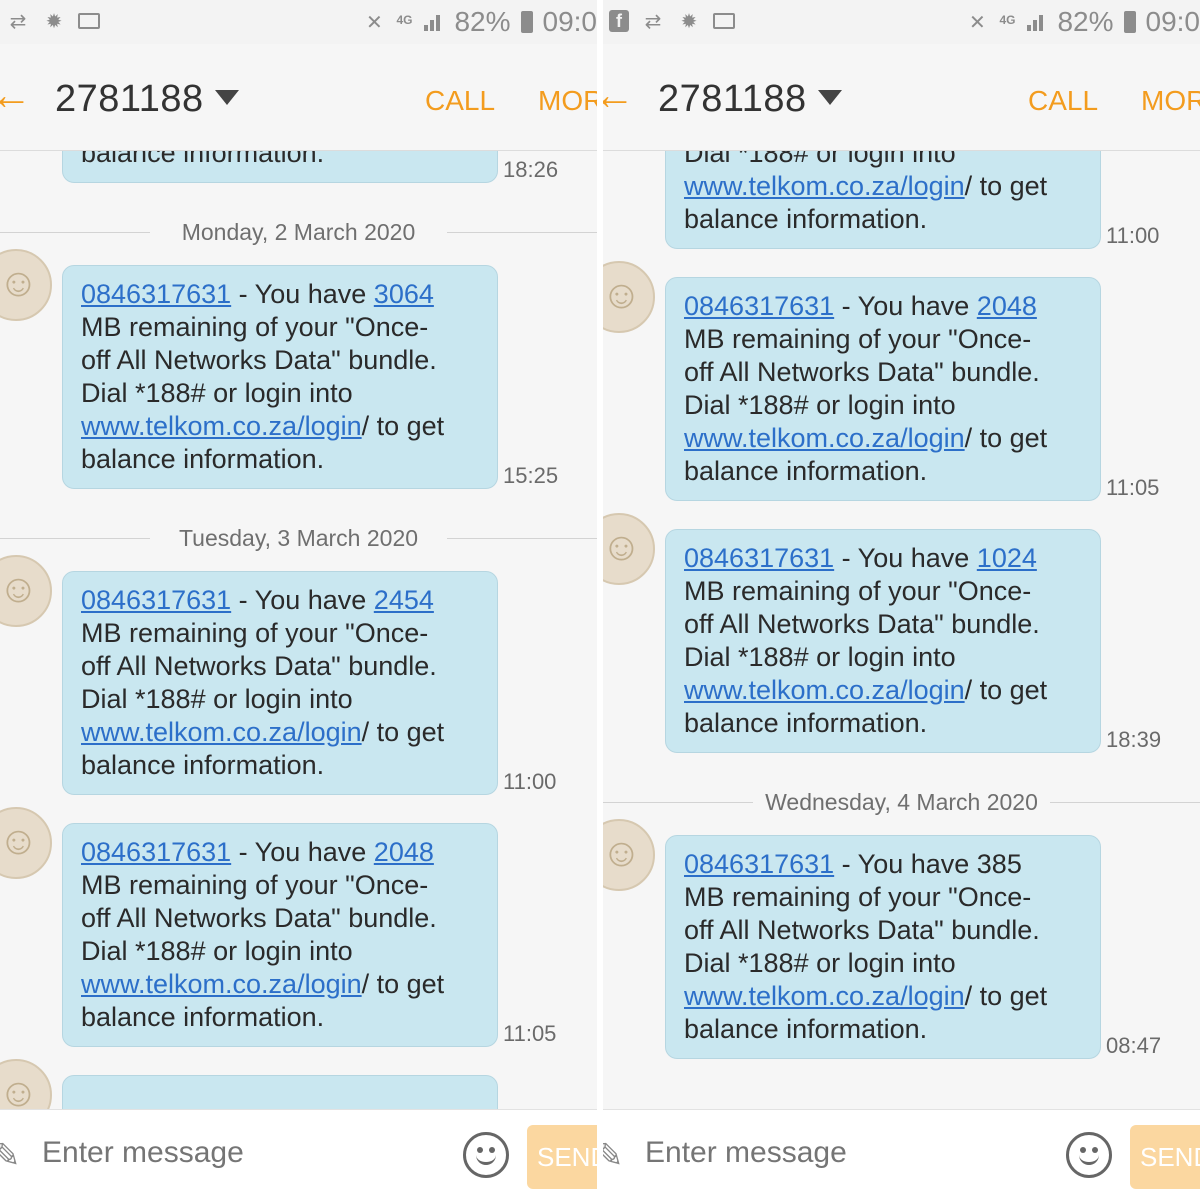  What do you see at coordinates (1007, 558) in the screenshot?
I see `message-link: 1024` at bounding box center [1007, 558].